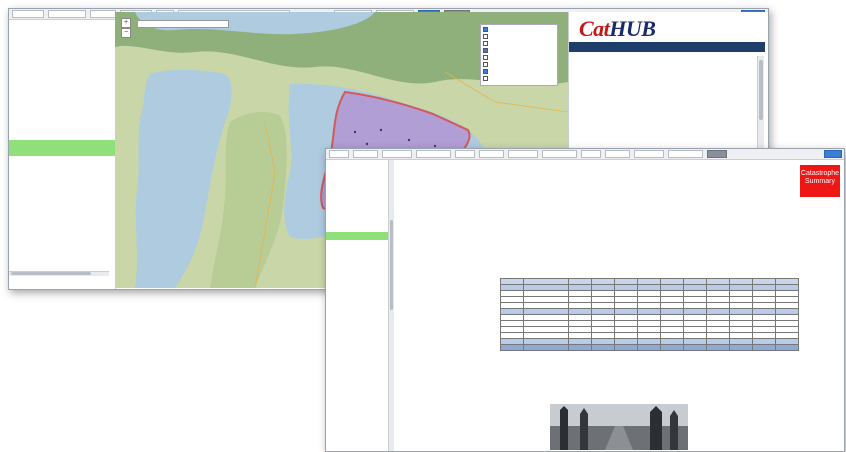 The image size is (846, 452). What do you see at coordinates (615, 254) in the screenshot?
I see `event-summary-text` at bounding box center [615, 254].